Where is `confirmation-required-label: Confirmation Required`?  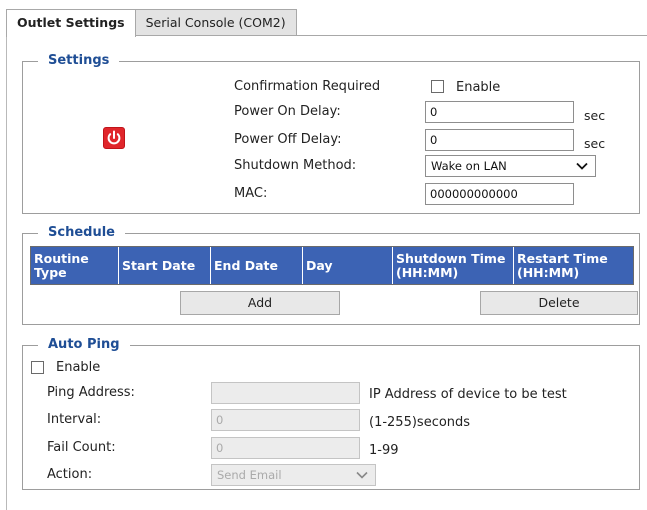 confirmation-required-label: Confirmation Required is located at coordinates (307, 86).